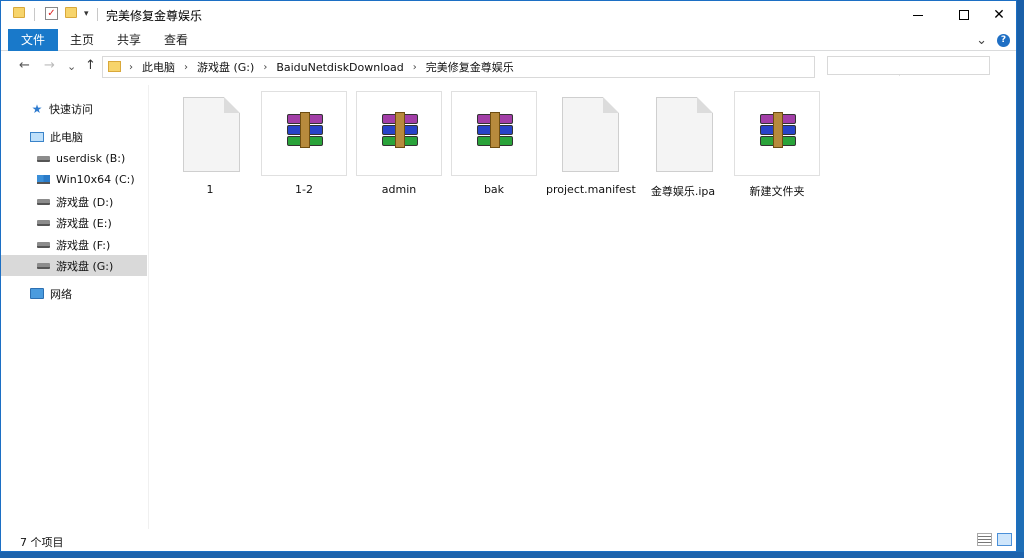 This screenshot has height=558, width=1024. Describe the element at coordinates (225, 67) in the screenshot. I see `breadcrumb-drive-g: 游戏盘 (G:)` at that location.